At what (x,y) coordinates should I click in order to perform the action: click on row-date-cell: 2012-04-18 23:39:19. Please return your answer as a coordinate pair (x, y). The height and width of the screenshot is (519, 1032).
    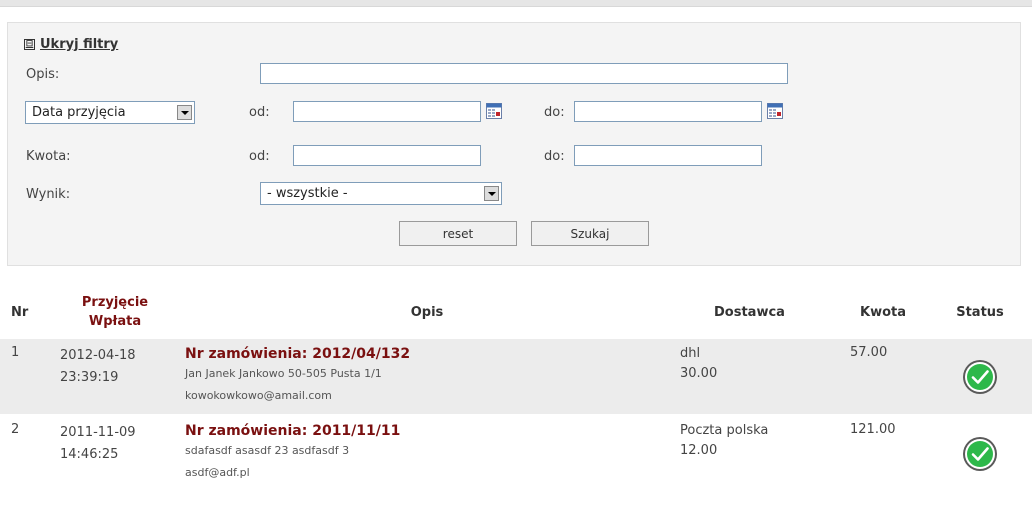
    Looking at the image, I should click on (115, 377).